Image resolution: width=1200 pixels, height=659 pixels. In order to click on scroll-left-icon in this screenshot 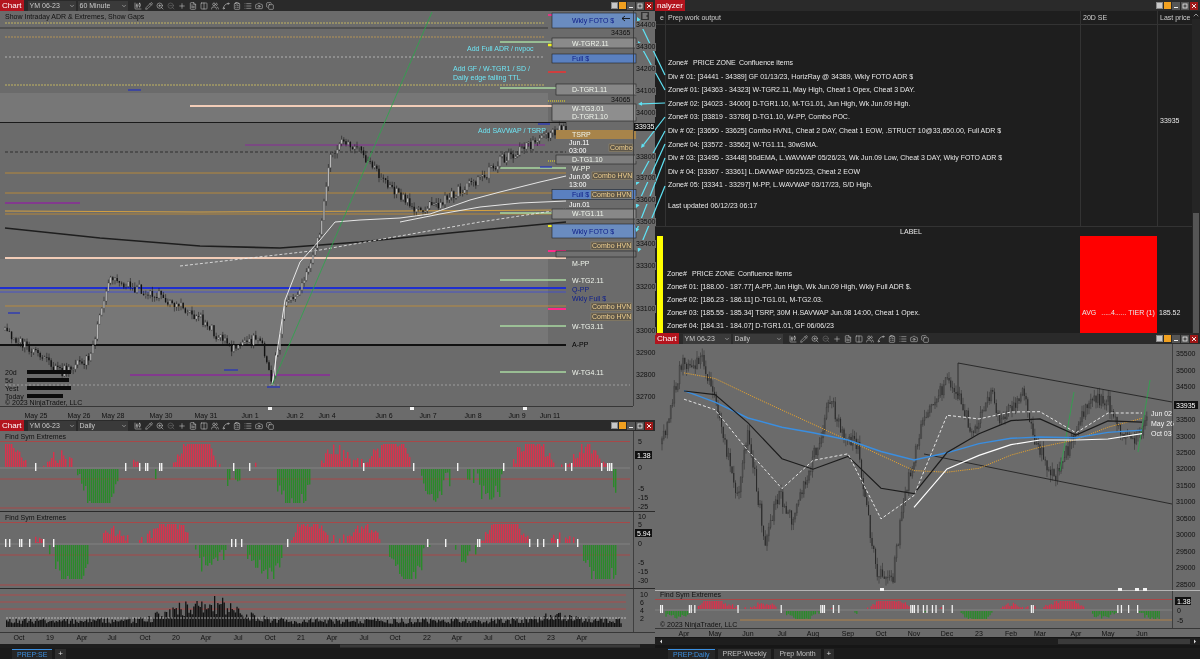, I will do `click(661, 641)`.